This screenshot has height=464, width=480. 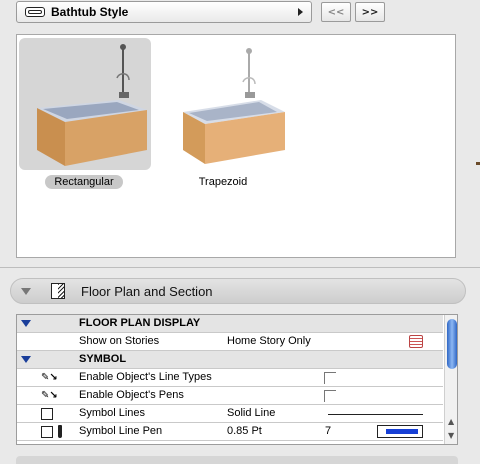 What do you see at coordinates (230, 360) in the screenshot?
I see `group-row-symbol: SYMBOL` at bounding box center [230, 360].